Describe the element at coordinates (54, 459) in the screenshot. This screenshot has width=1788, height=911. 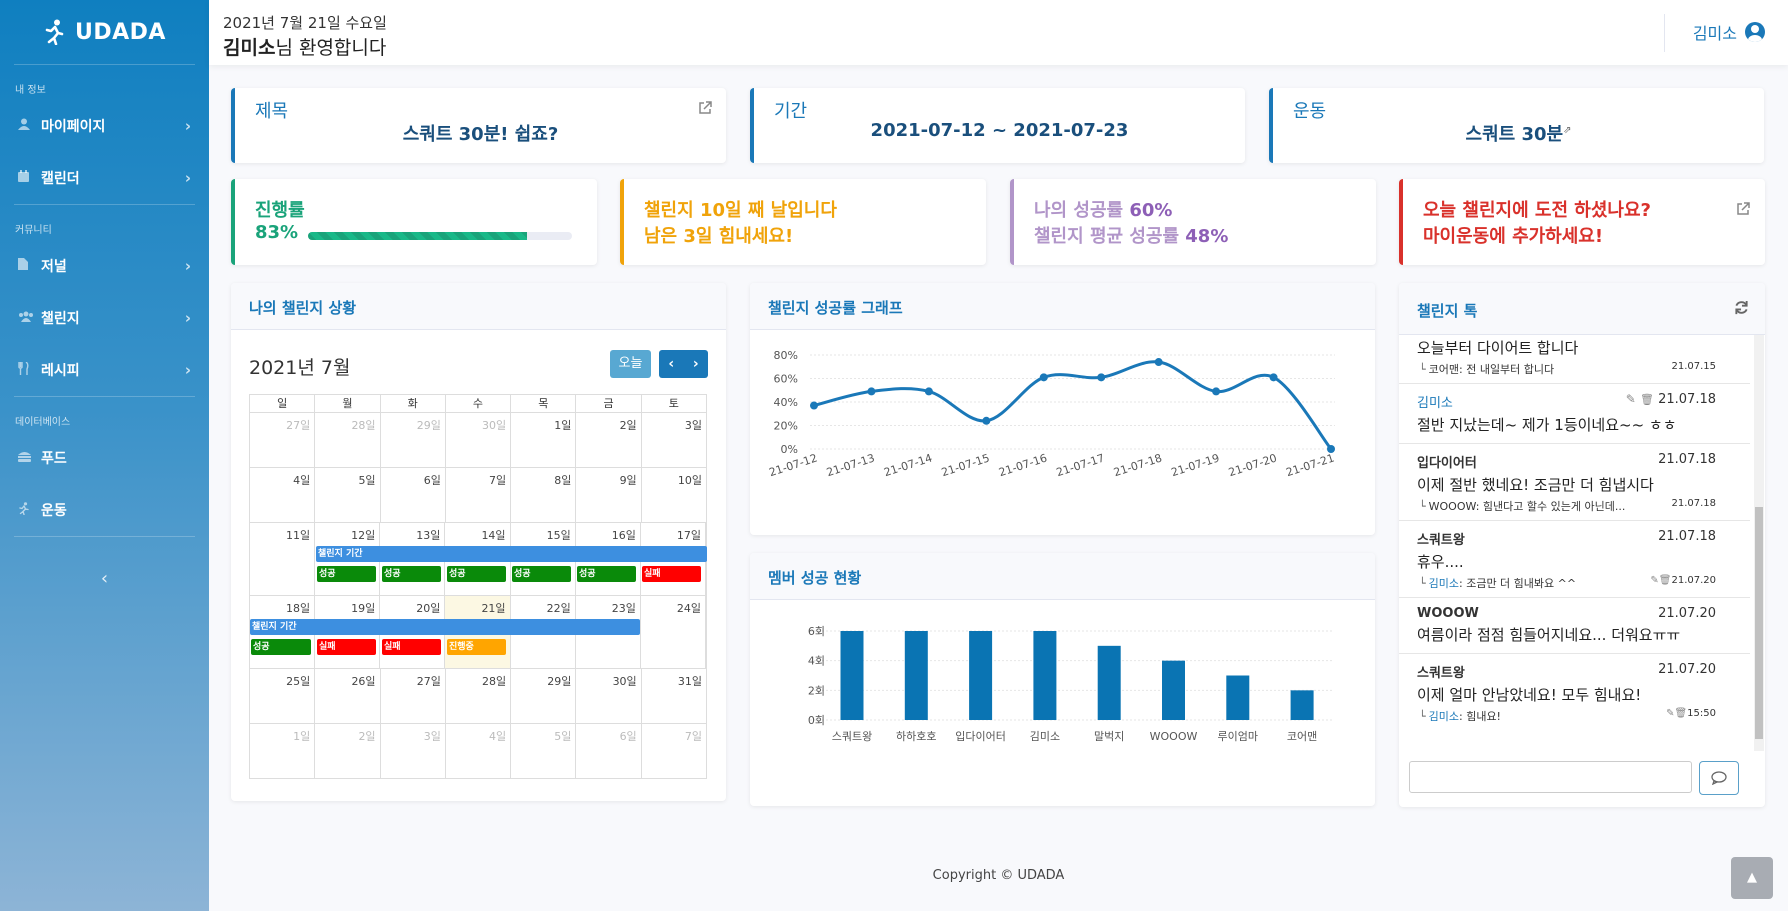
I see `sidebar-item-label: 푸드` at that location.